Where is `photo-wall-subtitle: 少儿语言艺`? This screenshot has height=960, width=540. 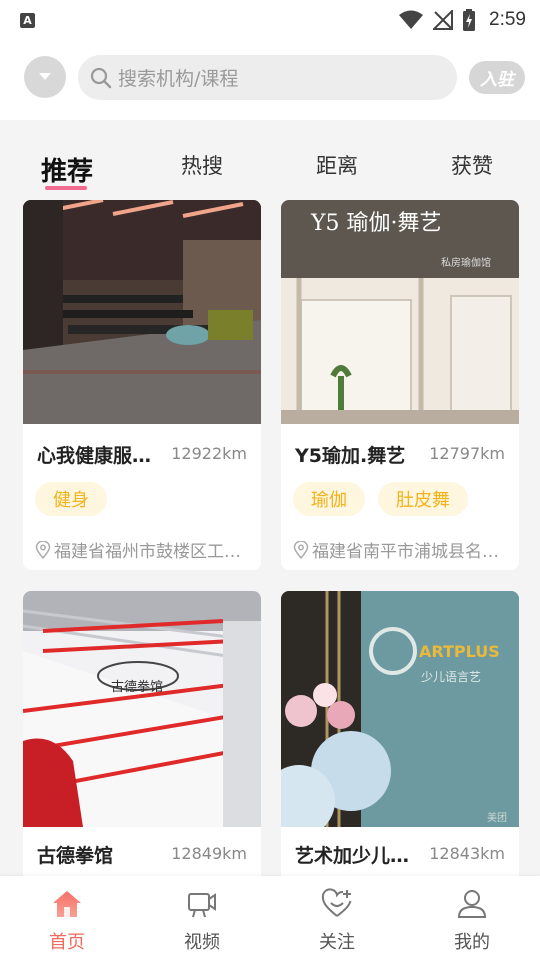 photo-wall-subtitle: 少儿语言艺 is located at coordinates (451, 677).